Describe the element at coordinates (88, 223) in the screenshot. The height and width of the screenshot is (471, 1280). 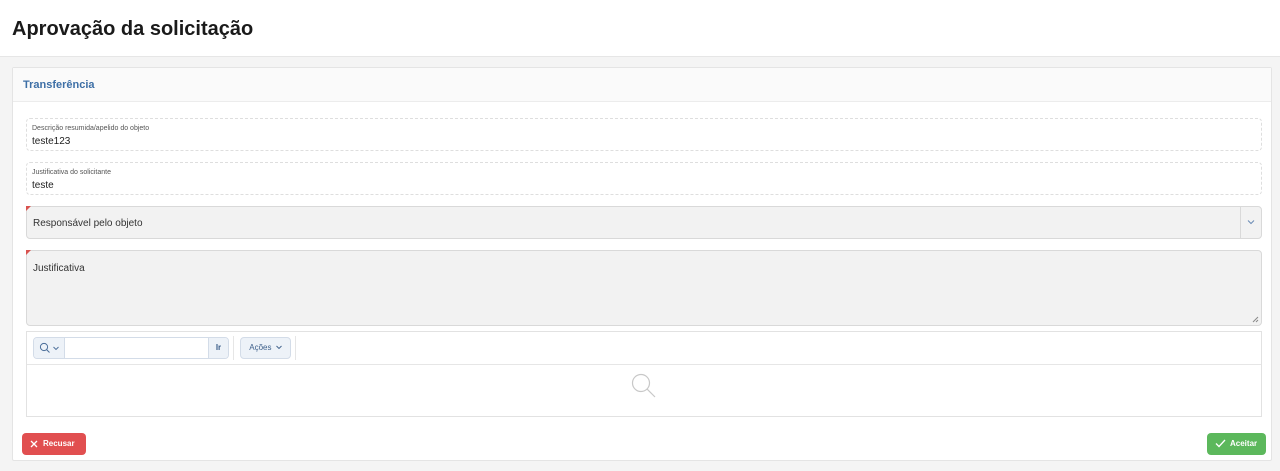
I see `responsible-label: Responsável pelo objeto` at that location.